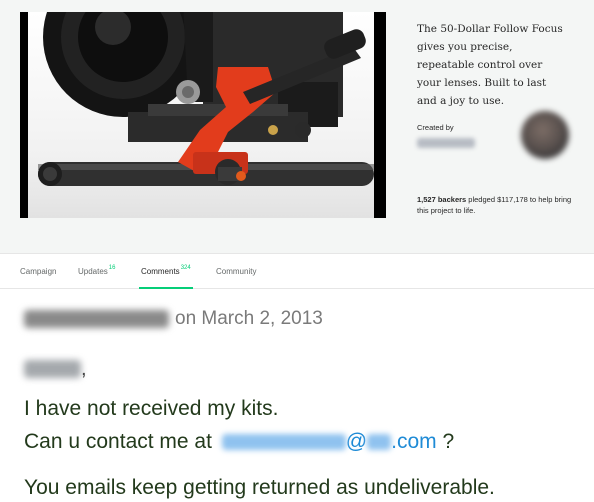 The width and height of the screenshot is (594, 502). What do you see at coordinates (173, 319) in the screenshot?
I see `comment-header: on March 2, 2013` at bounding box center [173, 319].